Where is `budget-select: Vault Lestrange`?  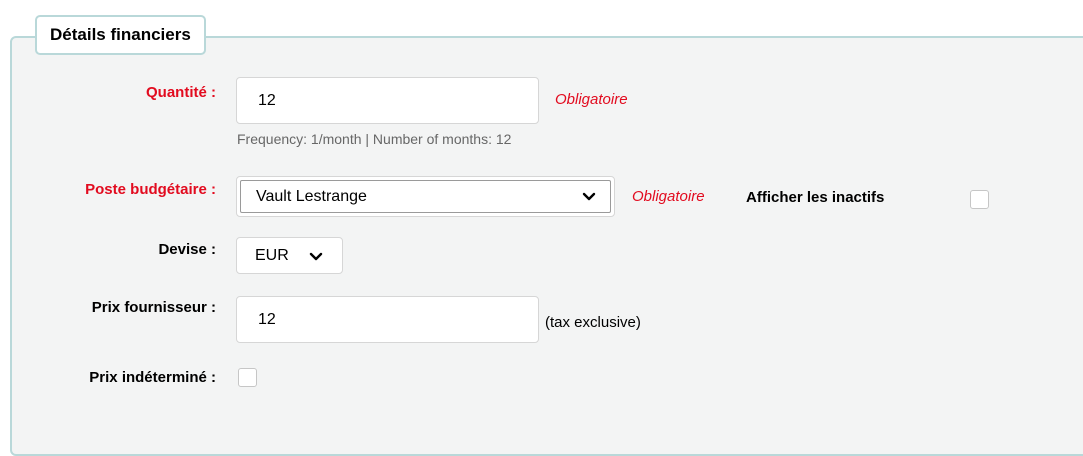 budget-select: Vault Lestrange is located at coordinates (425, 196).